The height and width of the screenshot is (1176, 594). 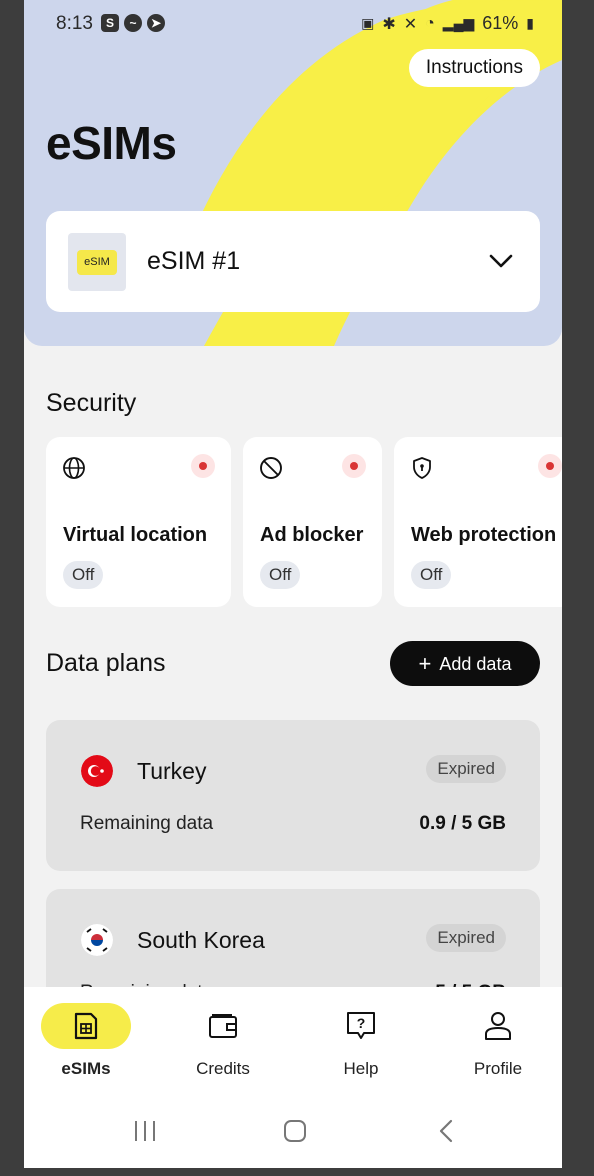 I want to click on nav-esims-pill, so click(x=86, y=1026).